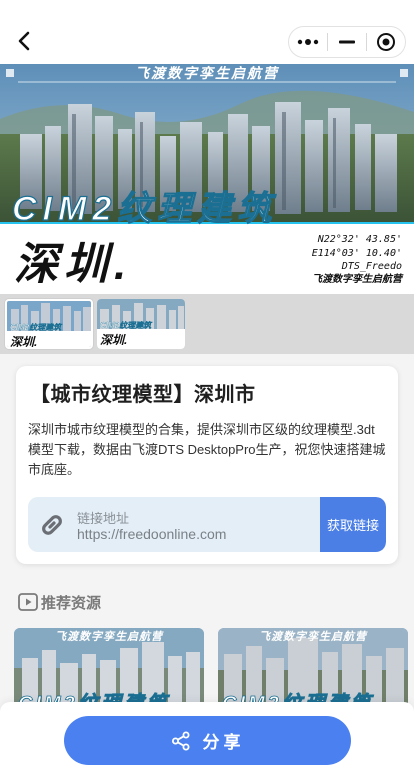  I want to click on close-button, so click(386, 42).